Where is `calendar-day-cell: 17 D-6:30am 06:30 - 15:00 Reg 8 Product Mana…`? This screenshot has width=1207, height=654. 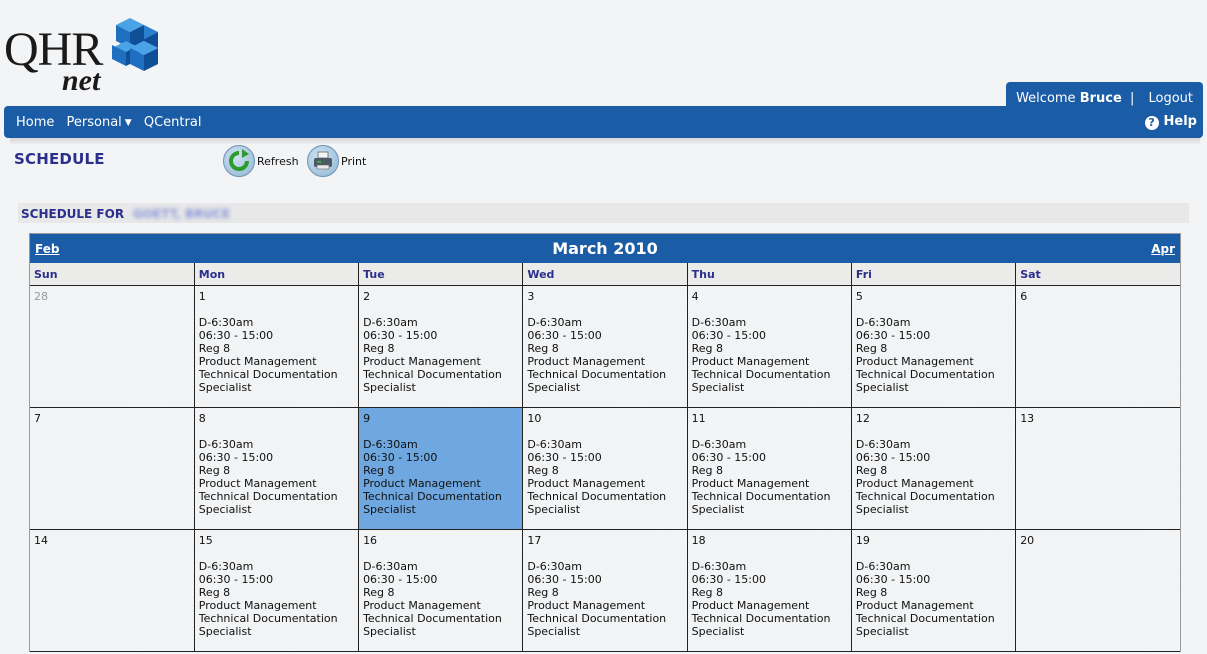 calendar-day-cell: 17 D-6:30am 06:30 - 15:00 Reg 8 Product Mana… is located at coordinates (605, 590).